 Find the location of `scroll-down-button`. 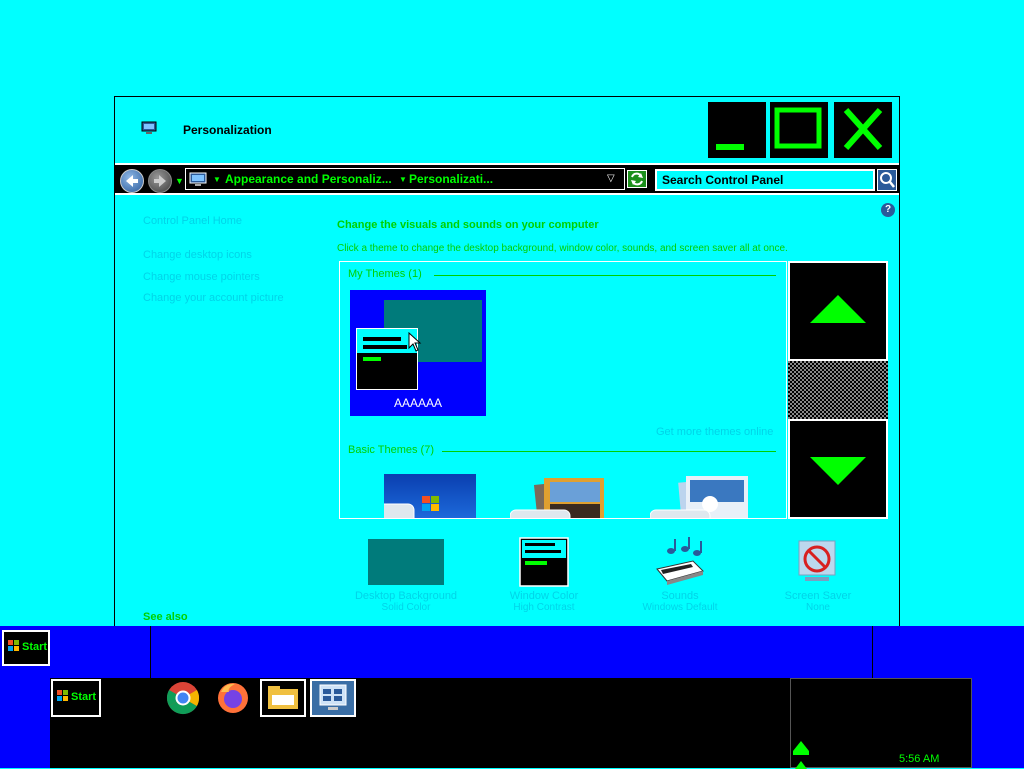

scroll-down-button is located at coordinates (838, 469).